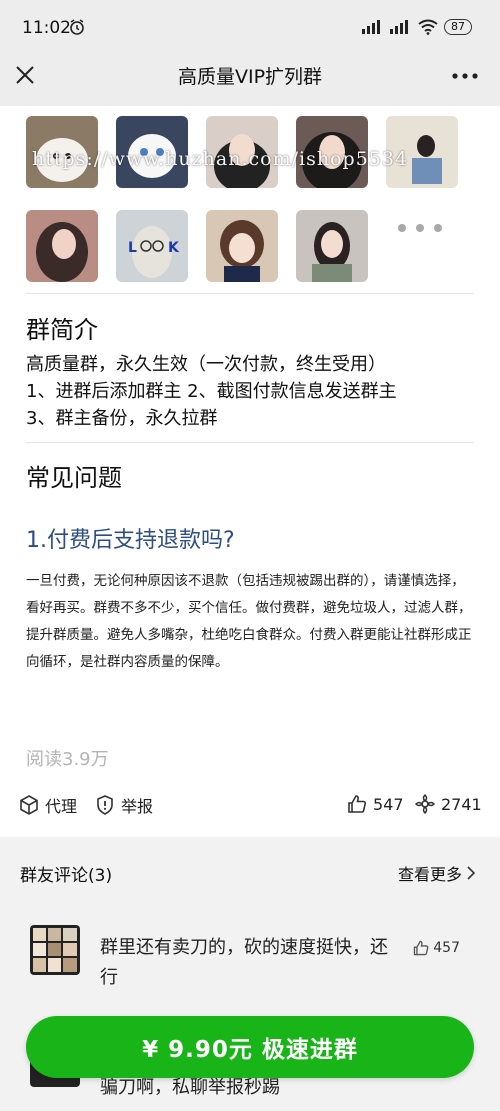 The image size is (500, 1111). Describe the element at coordinates (420, 228) in the screenshot. I see `more-members-icon` at that location.